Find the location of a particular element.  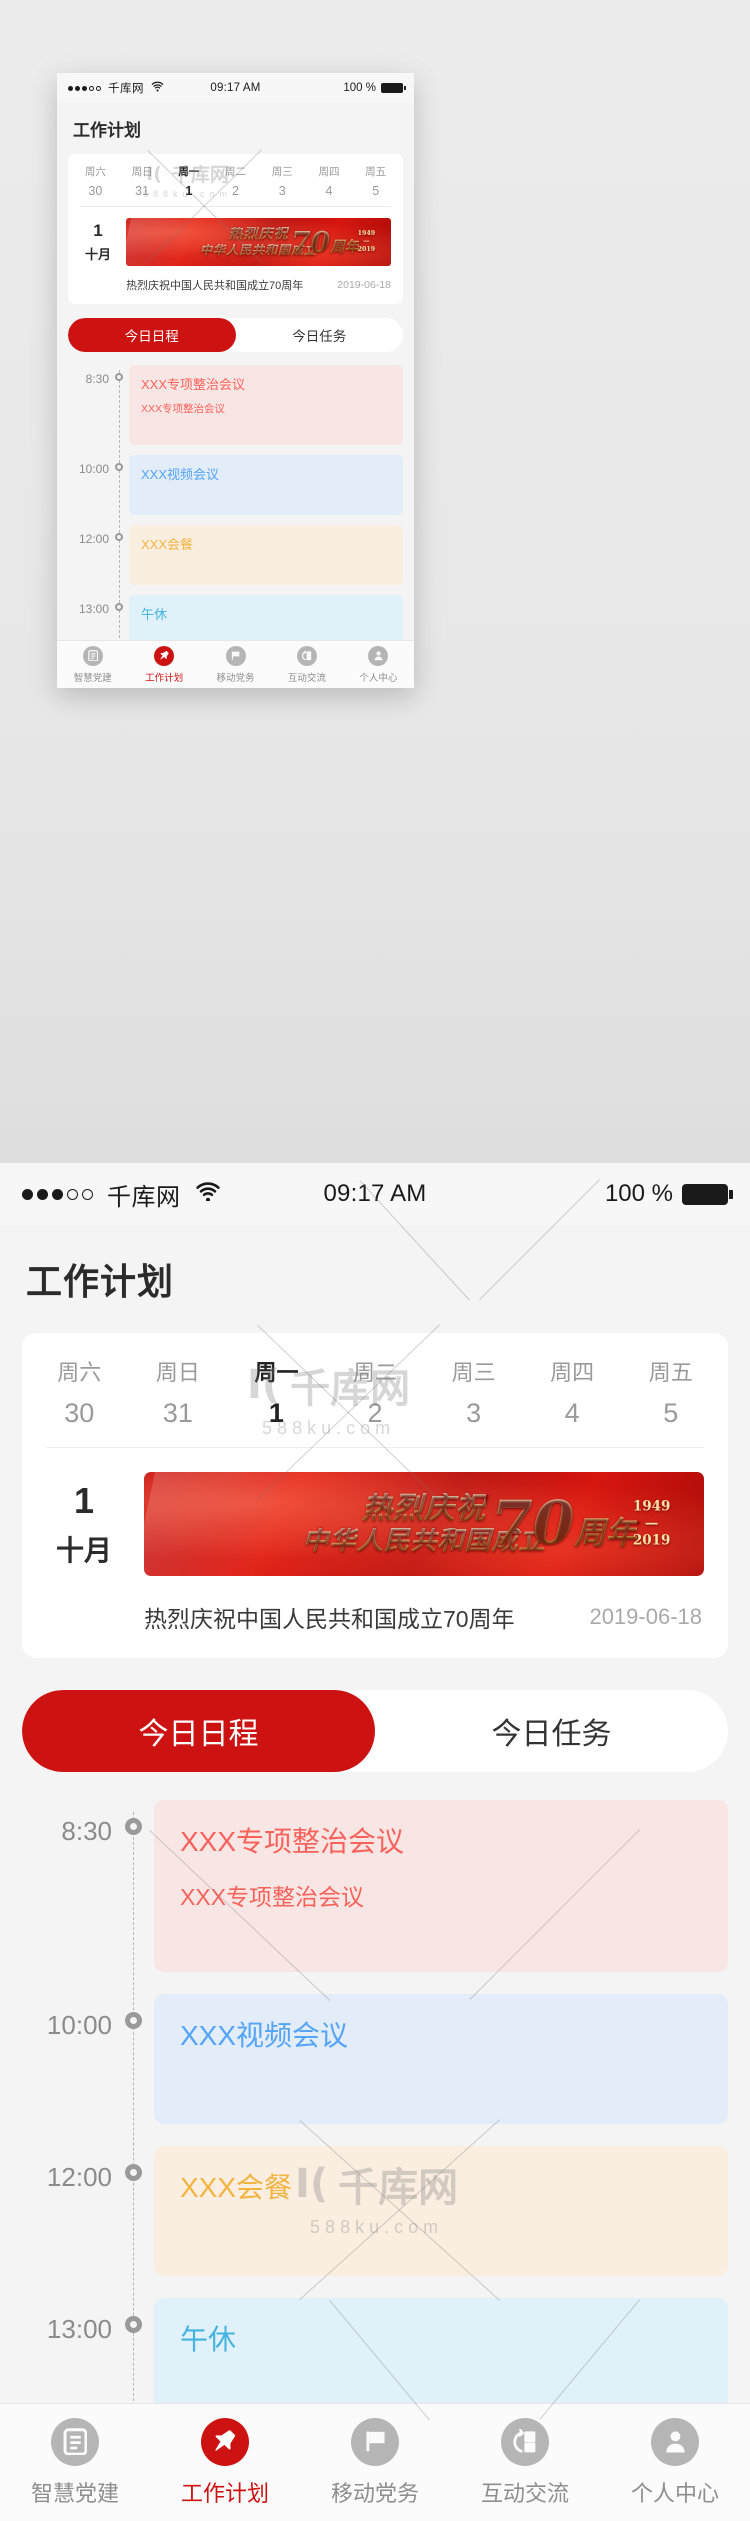

pin-icon is located at coordinates (164, 655).